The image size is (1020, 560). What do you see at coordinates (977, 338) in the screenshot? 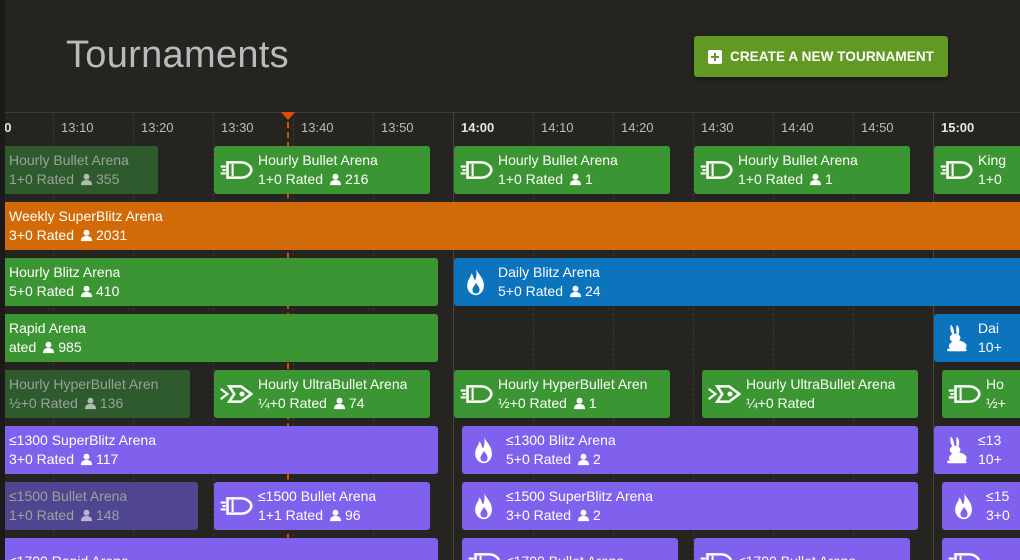
I see `tournament-card: Dai 10+` at bounding box center [977, 338].